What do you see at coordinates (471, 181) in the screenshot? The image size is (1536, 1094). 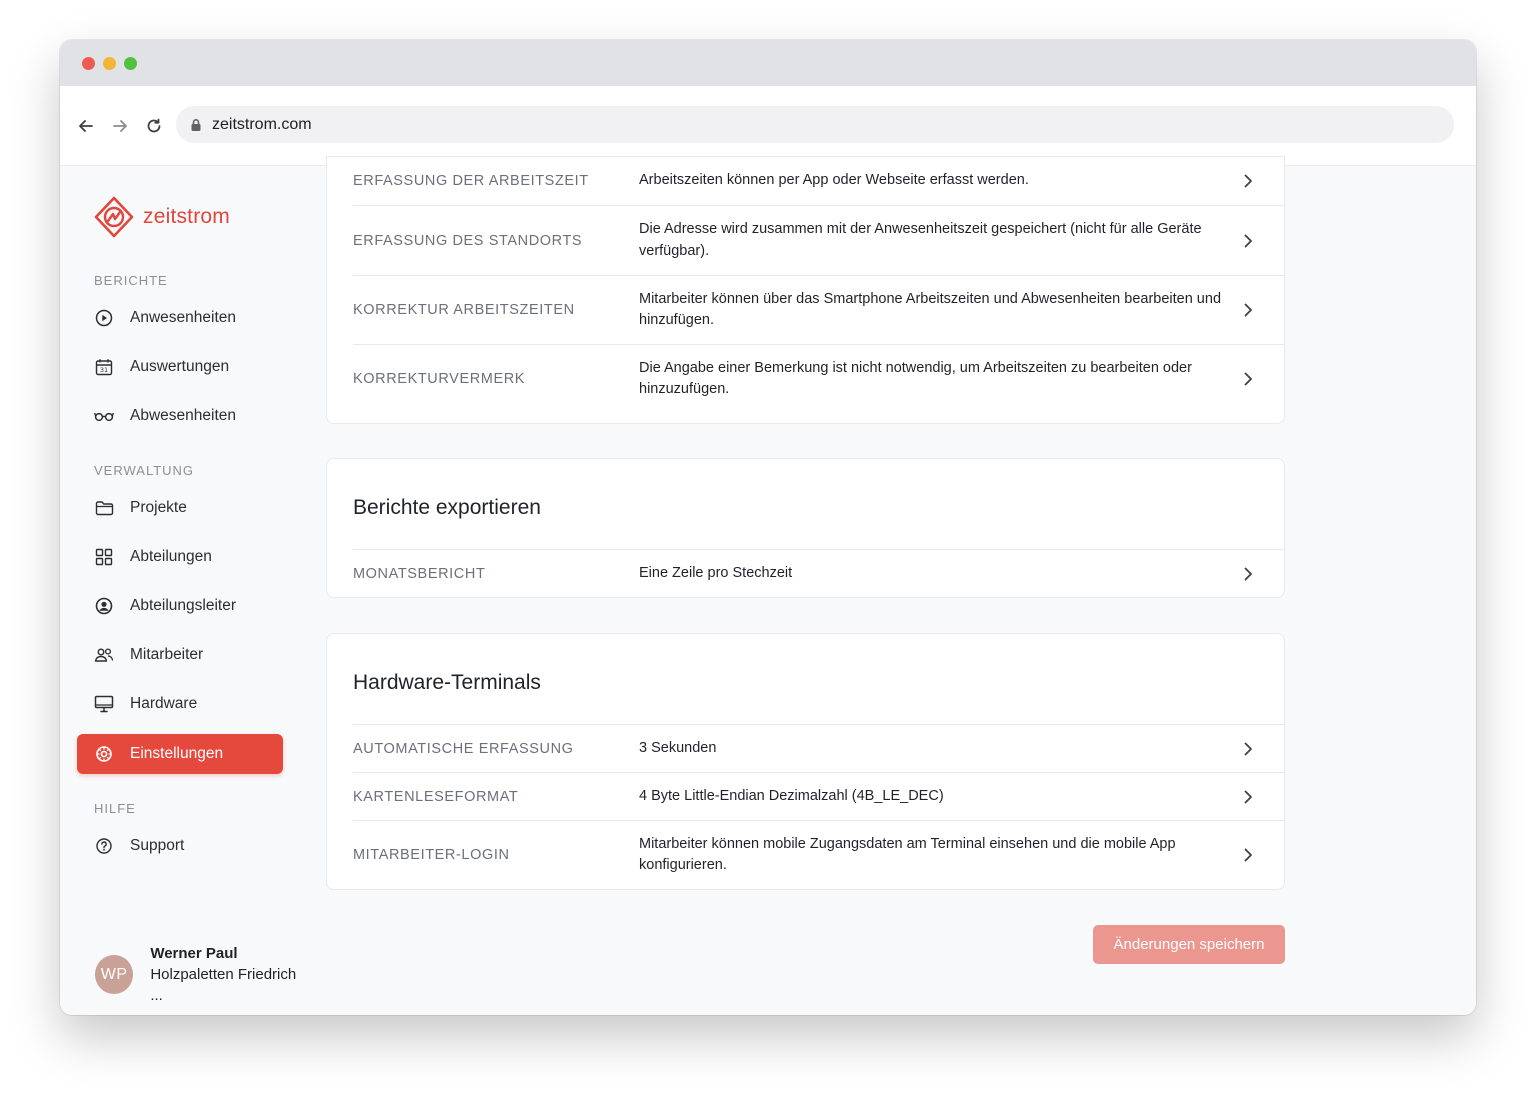 I see `setting-label: ERFASSUNG DER ARBEITSZEIT` at bounding box center [471, 181].